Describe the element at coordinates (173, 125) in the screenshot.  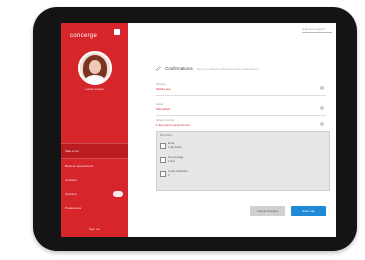
I see `field-value: 1 day before appointment` at that location.